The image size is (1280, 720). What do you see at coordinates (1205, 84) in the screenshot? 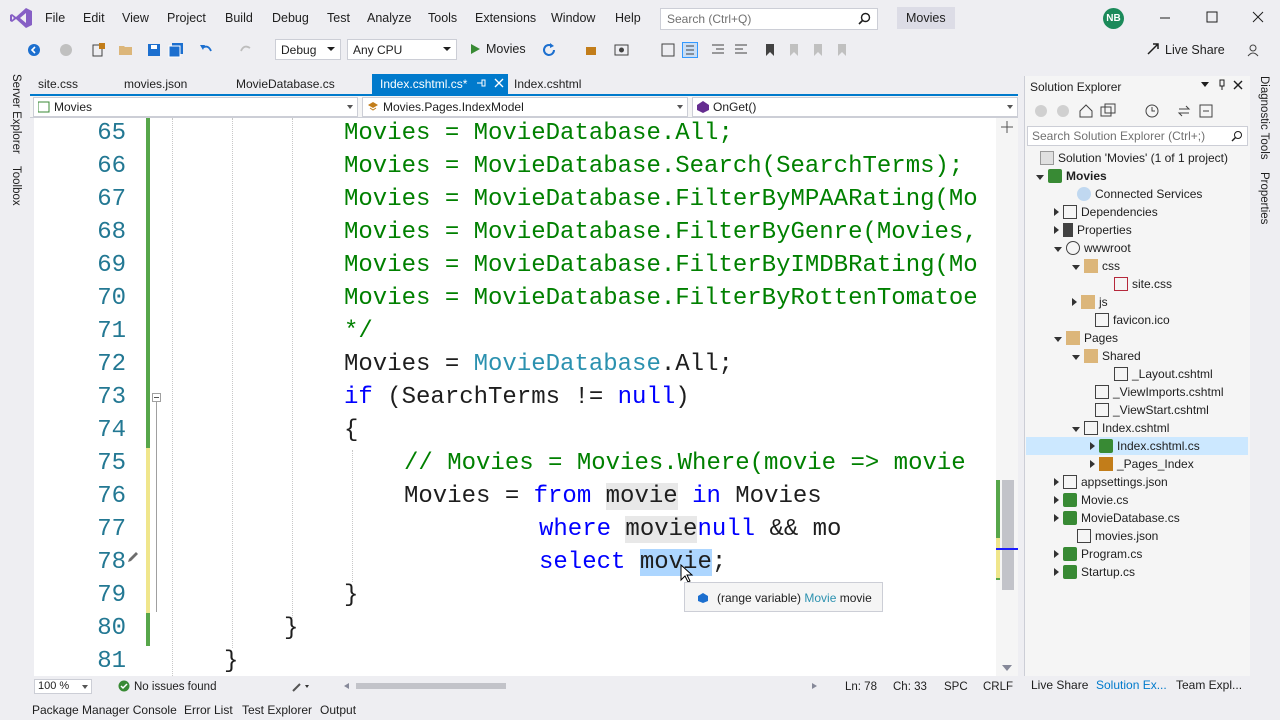
I see `panel-menu-icon` at bounding box center [1205, 84].